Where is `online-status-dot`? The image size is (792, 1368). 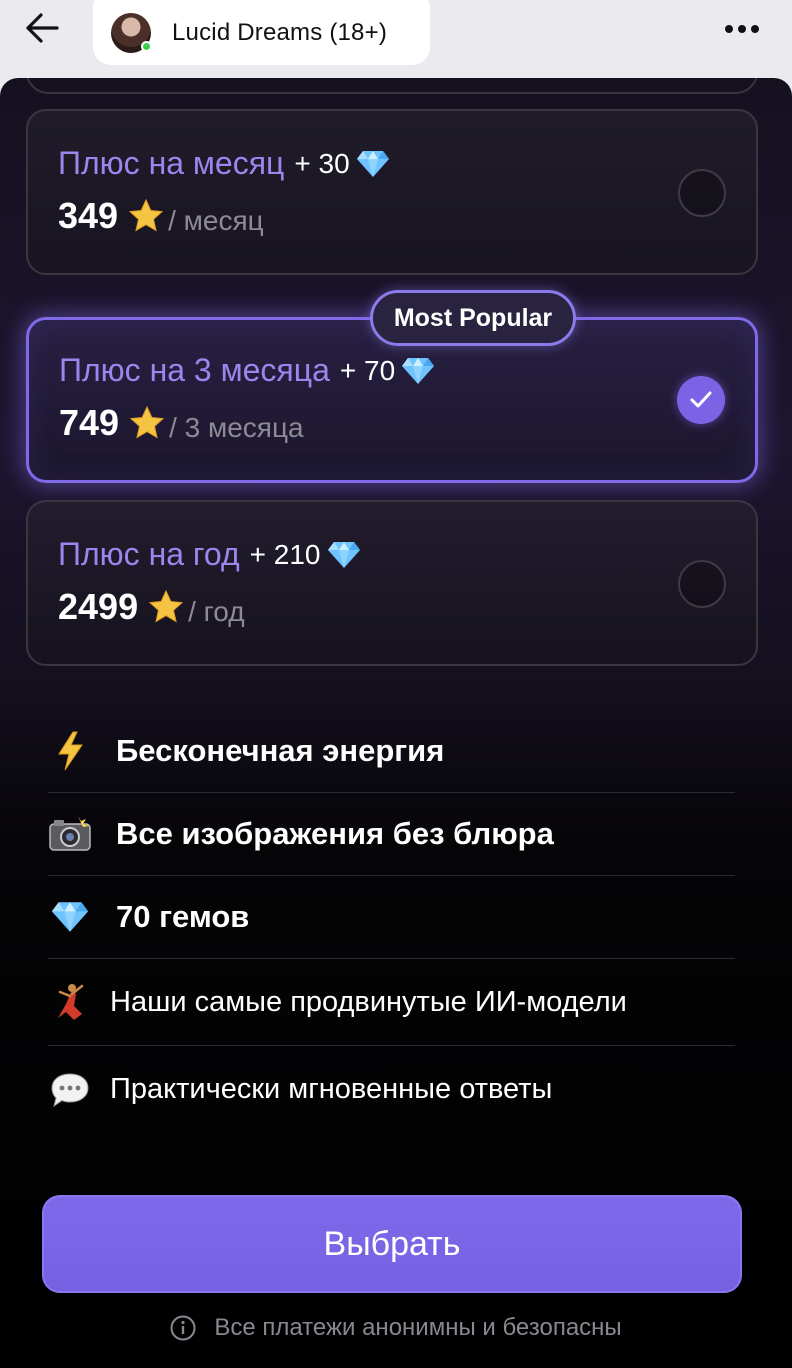
online-status-dot is located at coordinates (146, 46).